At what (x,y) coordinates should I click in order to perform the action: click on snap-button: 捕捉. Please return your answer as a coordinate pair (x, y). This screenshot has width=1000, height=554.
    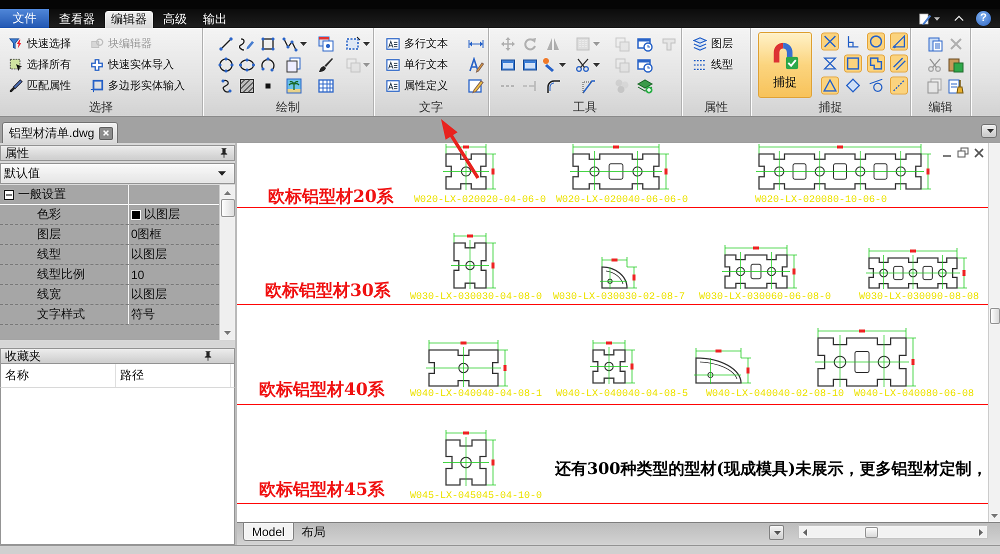
    Looking at the image, I should click on (785, 65).